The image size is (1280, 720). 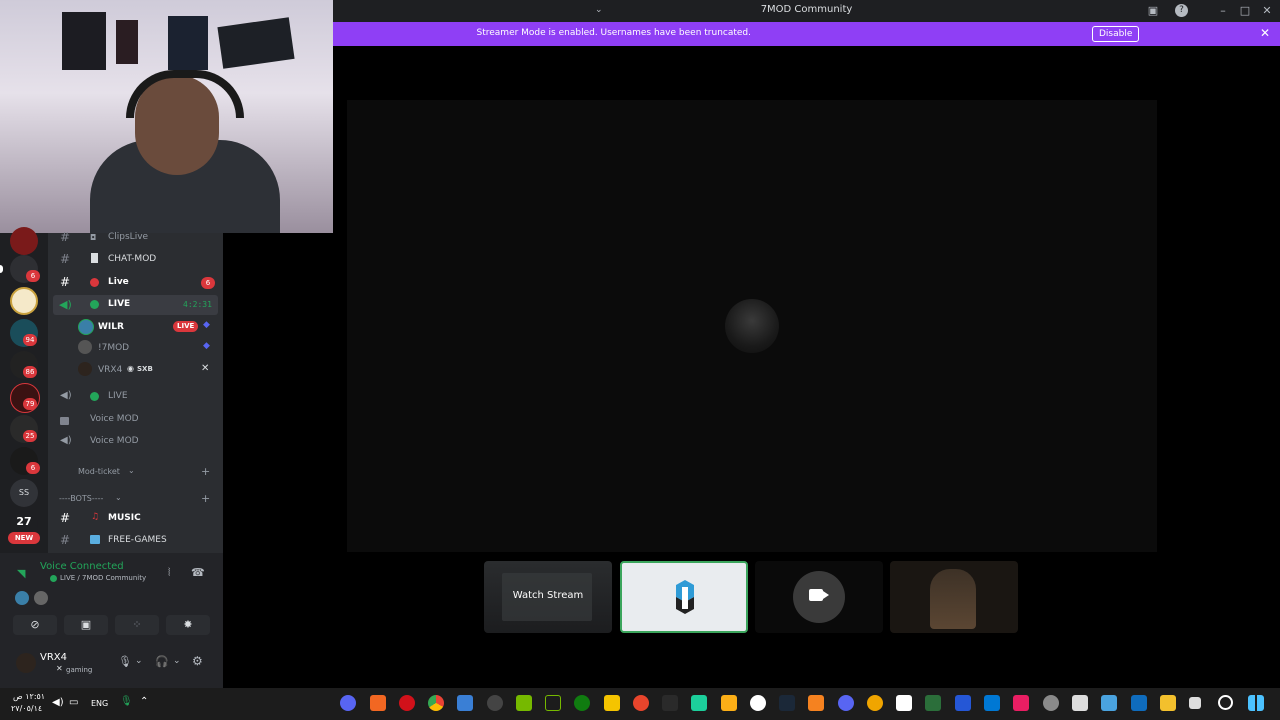 I want to click on volume-icon: ◀), so click(x=58, y=702).